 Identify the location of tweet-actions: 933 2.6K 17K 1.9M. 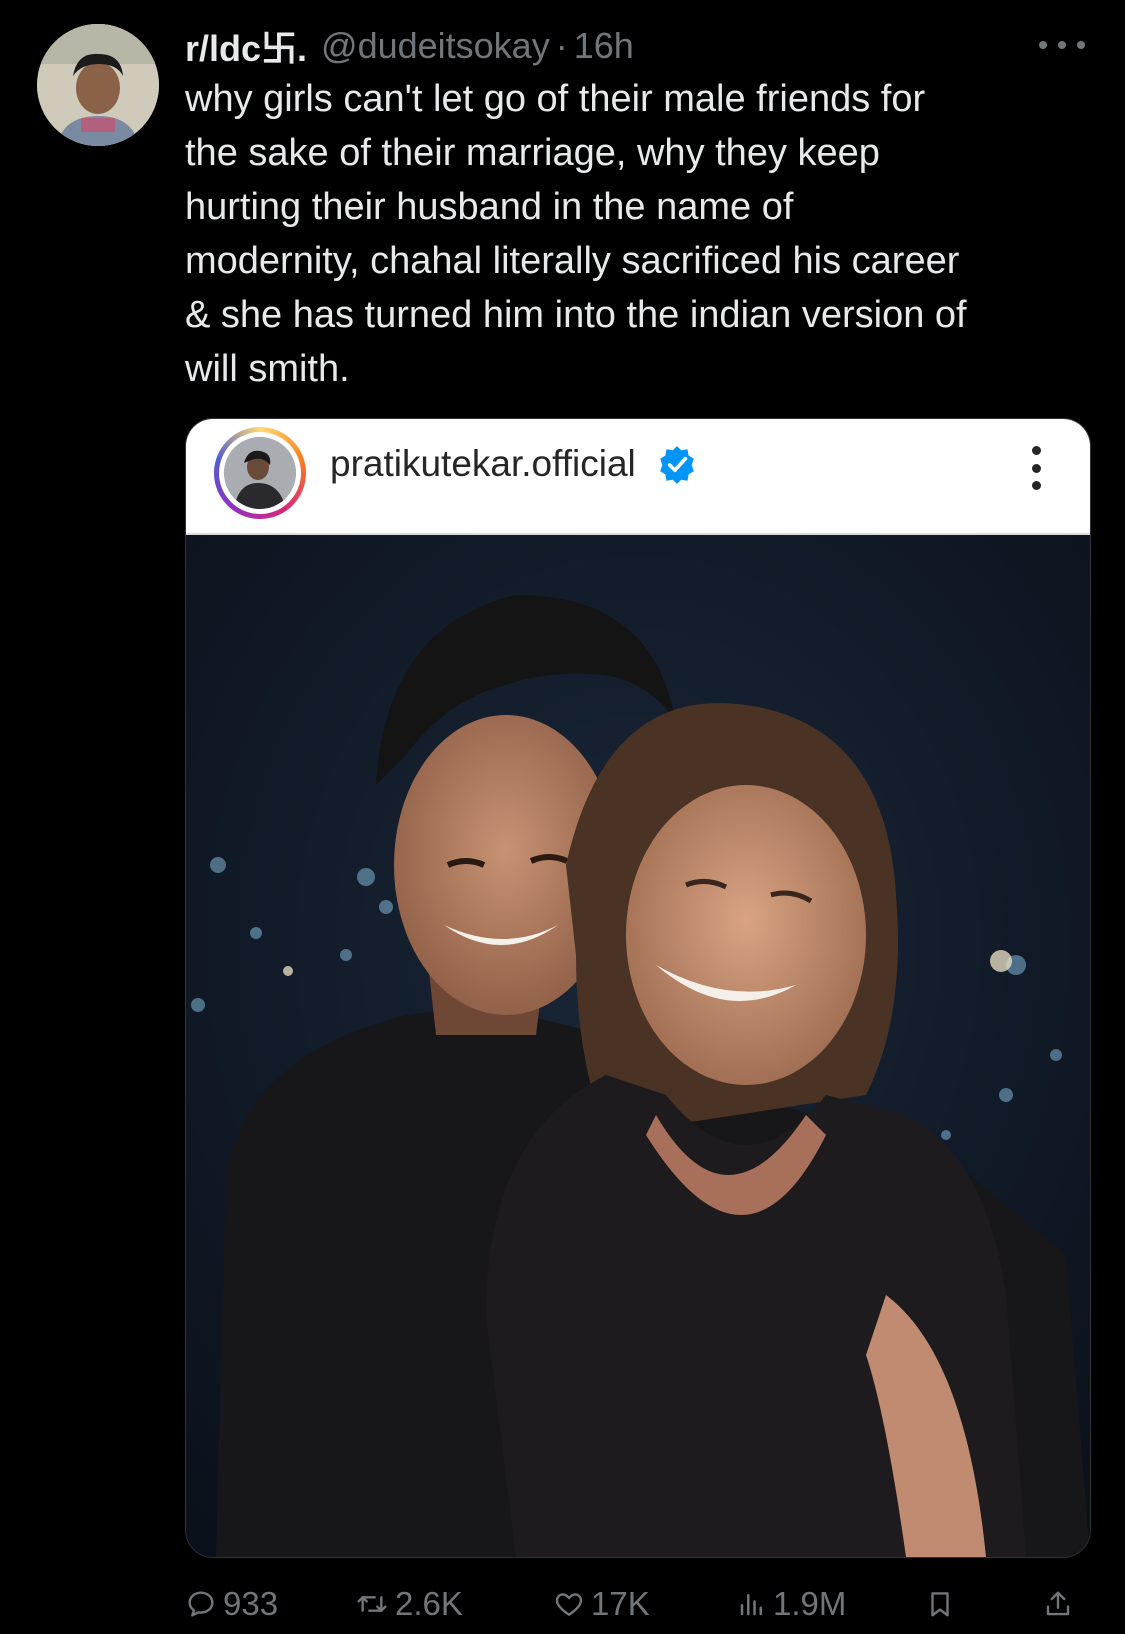
(635, 1604).